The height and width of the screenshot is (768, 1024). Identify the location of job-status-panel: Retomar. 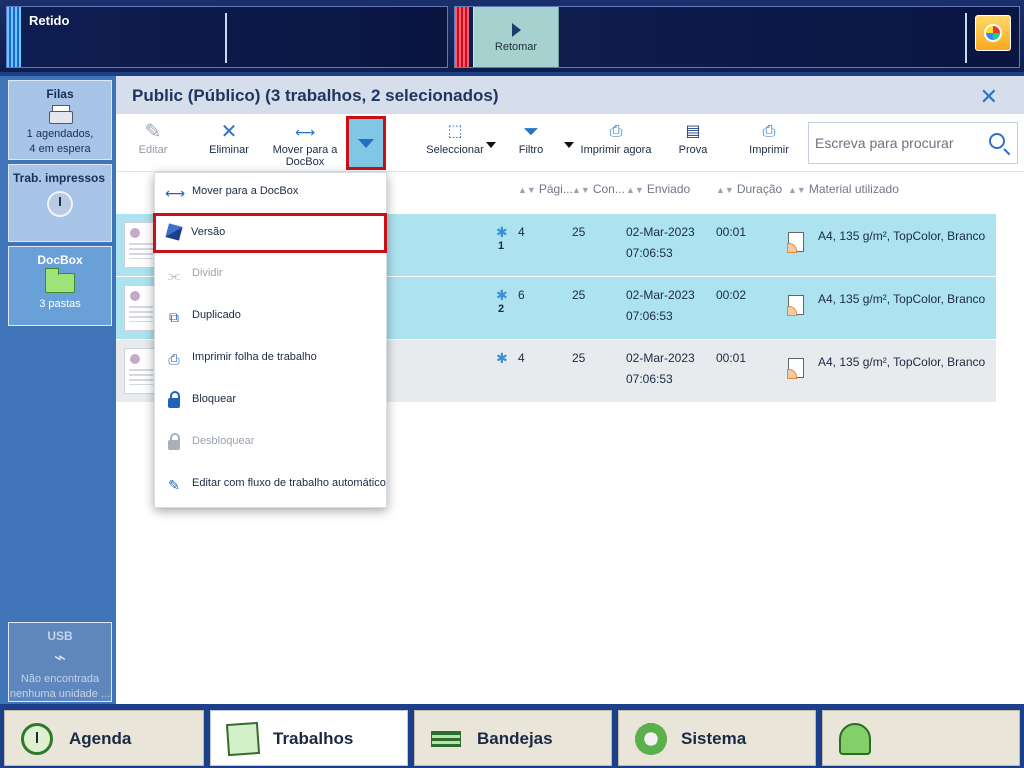
(737, 37).